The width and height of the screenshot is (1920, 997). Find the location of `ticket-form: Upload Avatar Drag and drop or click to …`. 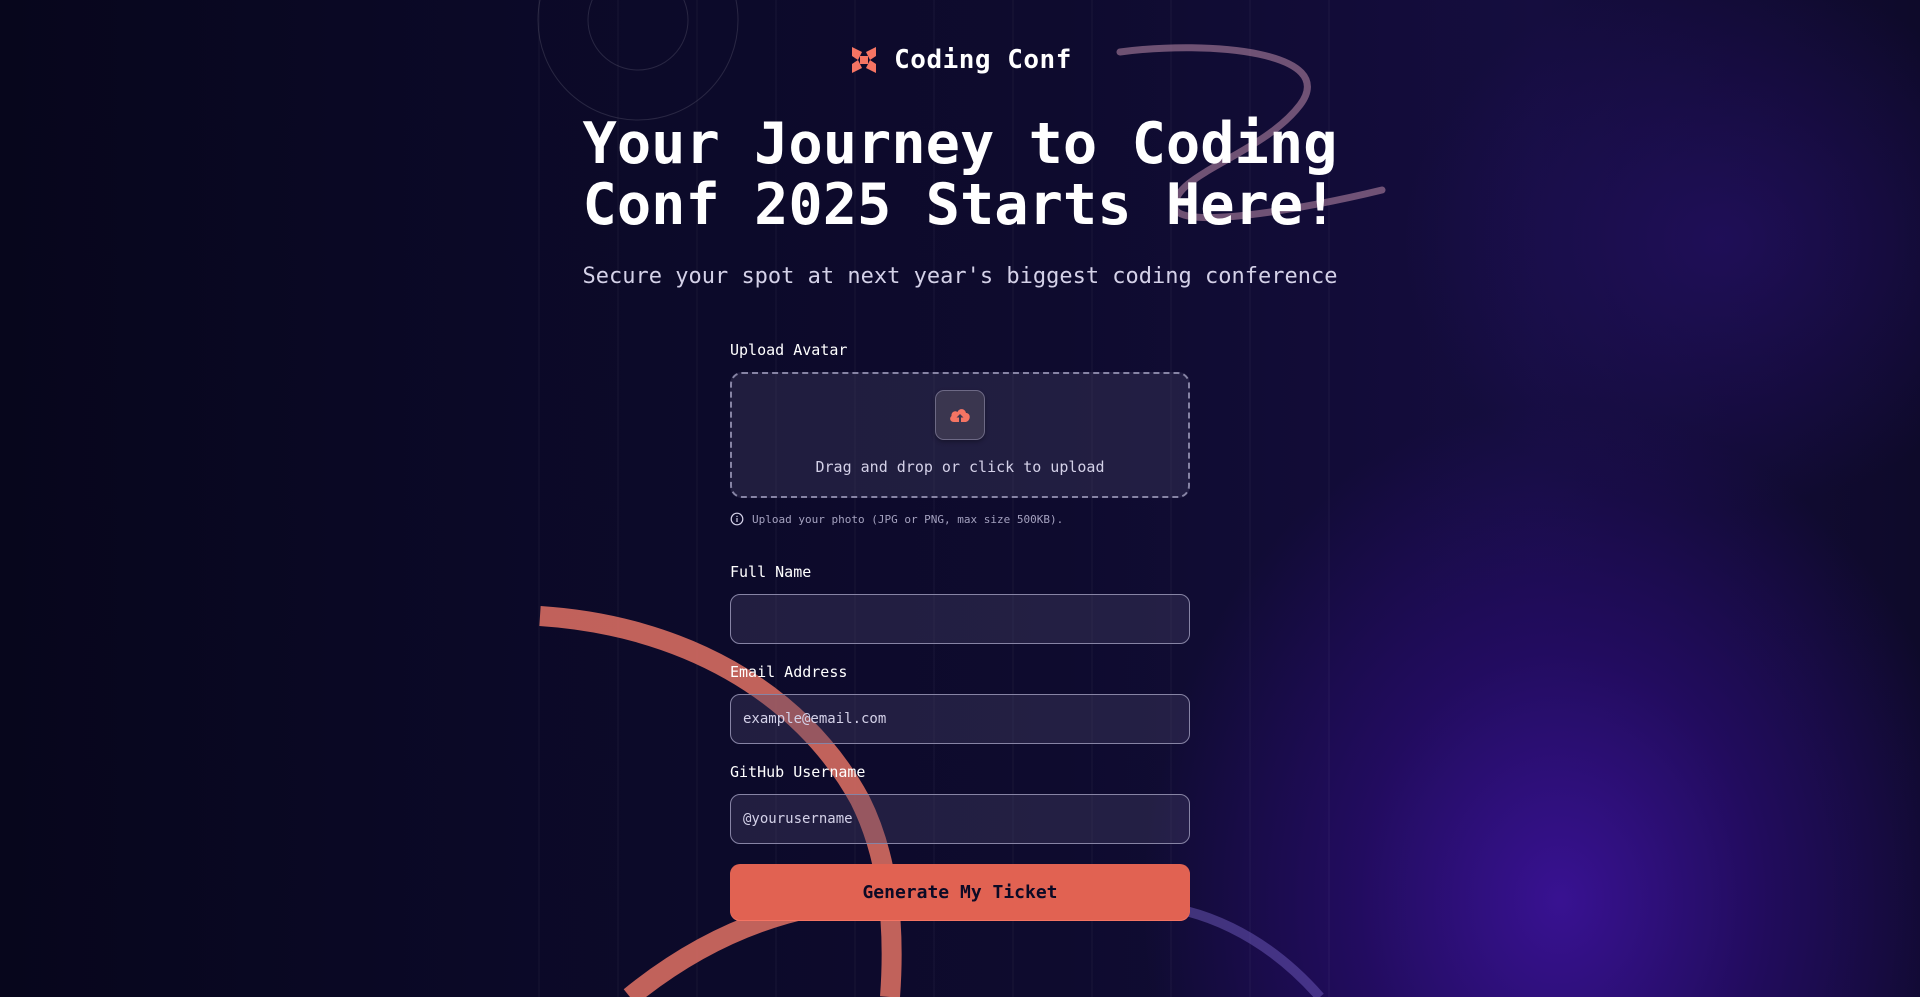

ticket-form: Upload Avatar Drag and drop or click to … is located at coordinates (960, 630).